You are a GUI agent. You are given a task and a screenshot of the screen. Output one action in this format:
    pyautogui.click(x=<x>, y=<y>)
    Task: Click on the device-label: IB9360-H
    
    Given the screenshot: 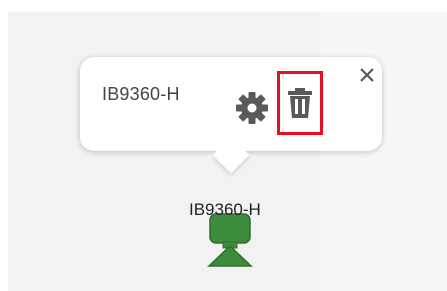 What is the action you would take?
    pyautogui.click(x=225, y=209)
    